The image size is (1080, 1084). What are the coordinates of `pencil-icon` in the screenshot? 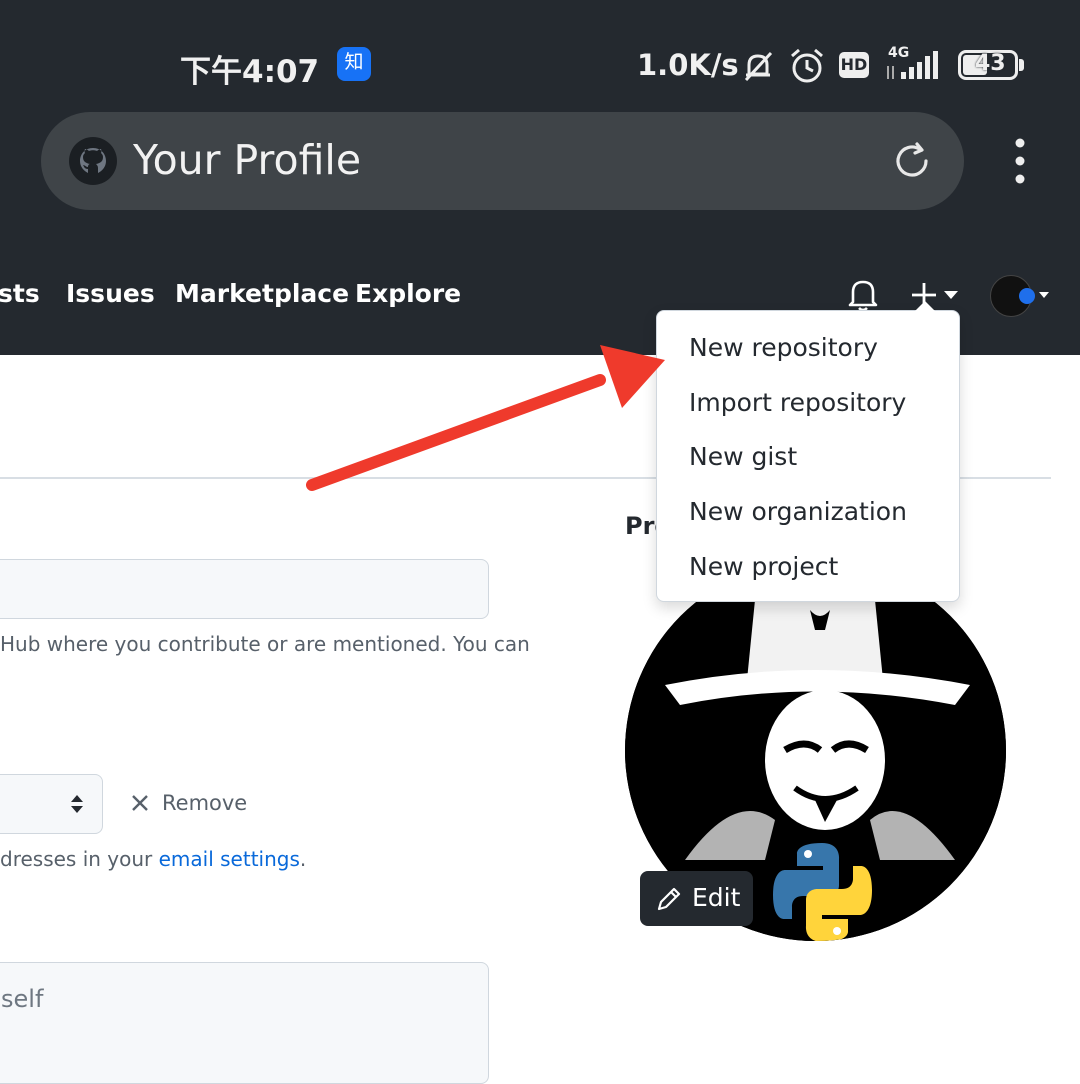 It's located at (669, 899).